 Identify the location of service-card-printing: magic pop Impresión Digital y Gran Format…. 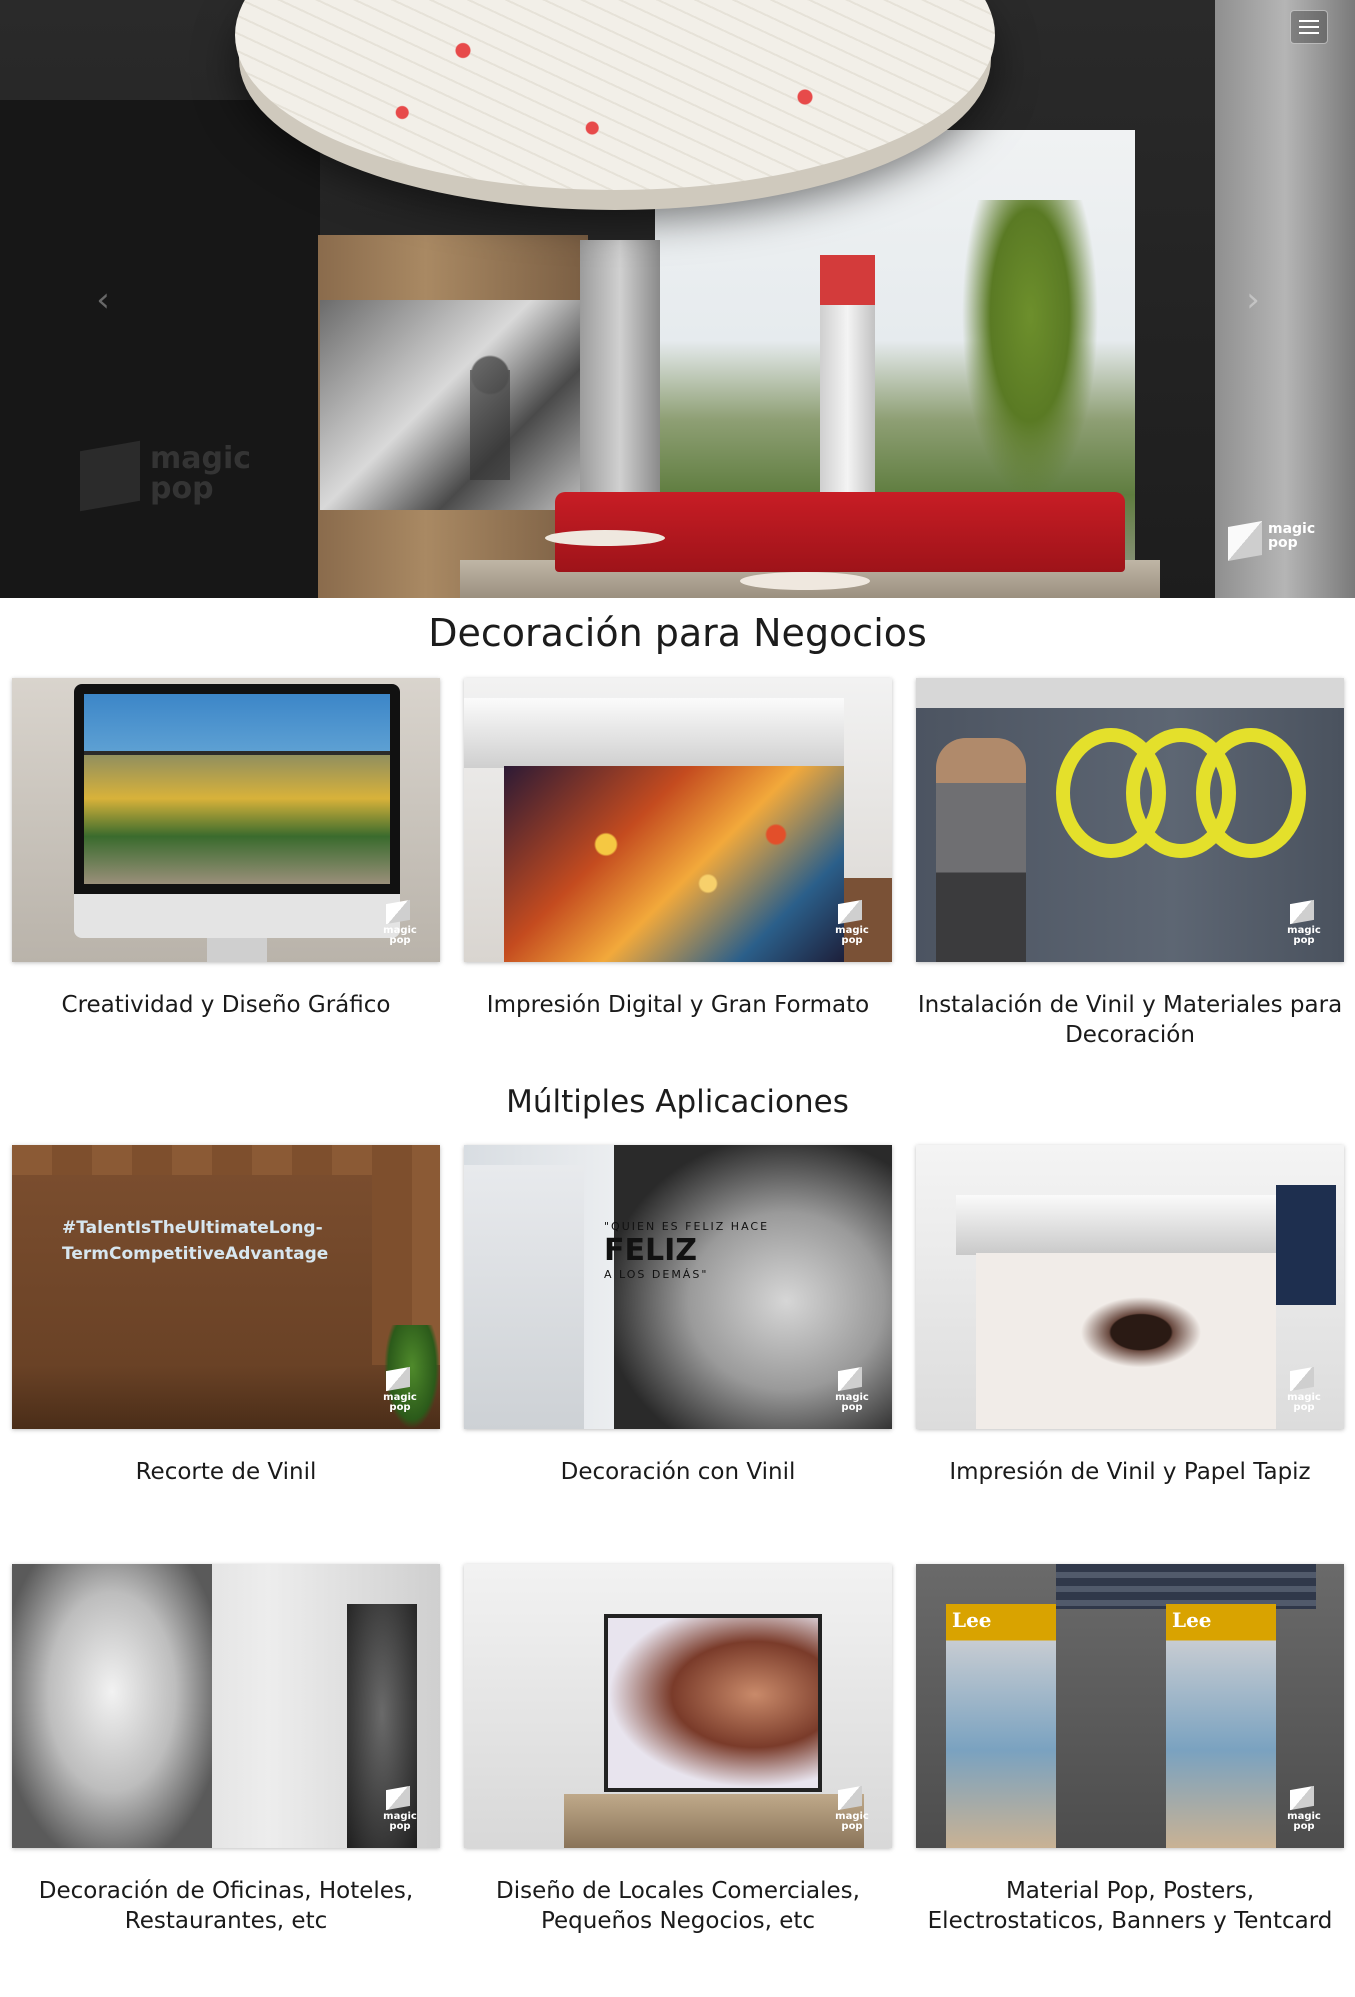
(678, 849).